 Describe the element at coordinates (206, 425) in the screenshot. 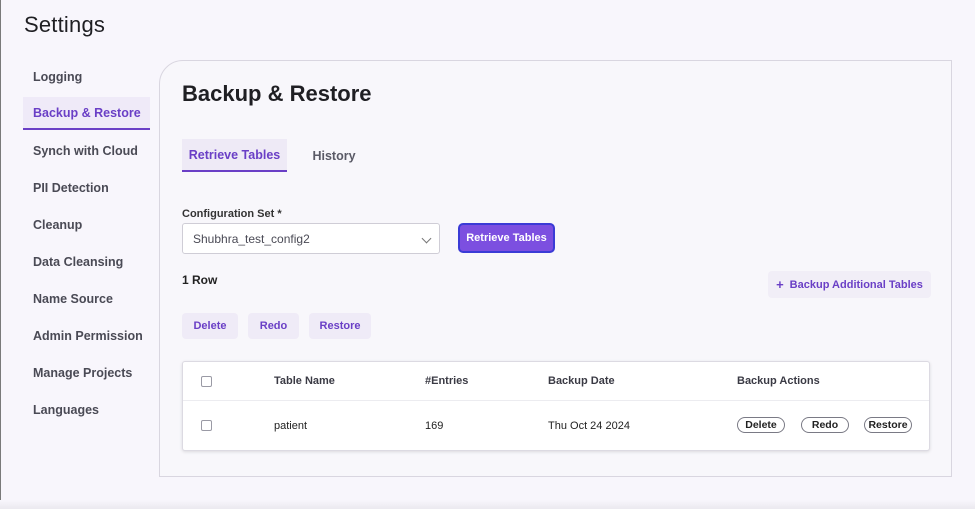

I see `row-checkbox` at that location.